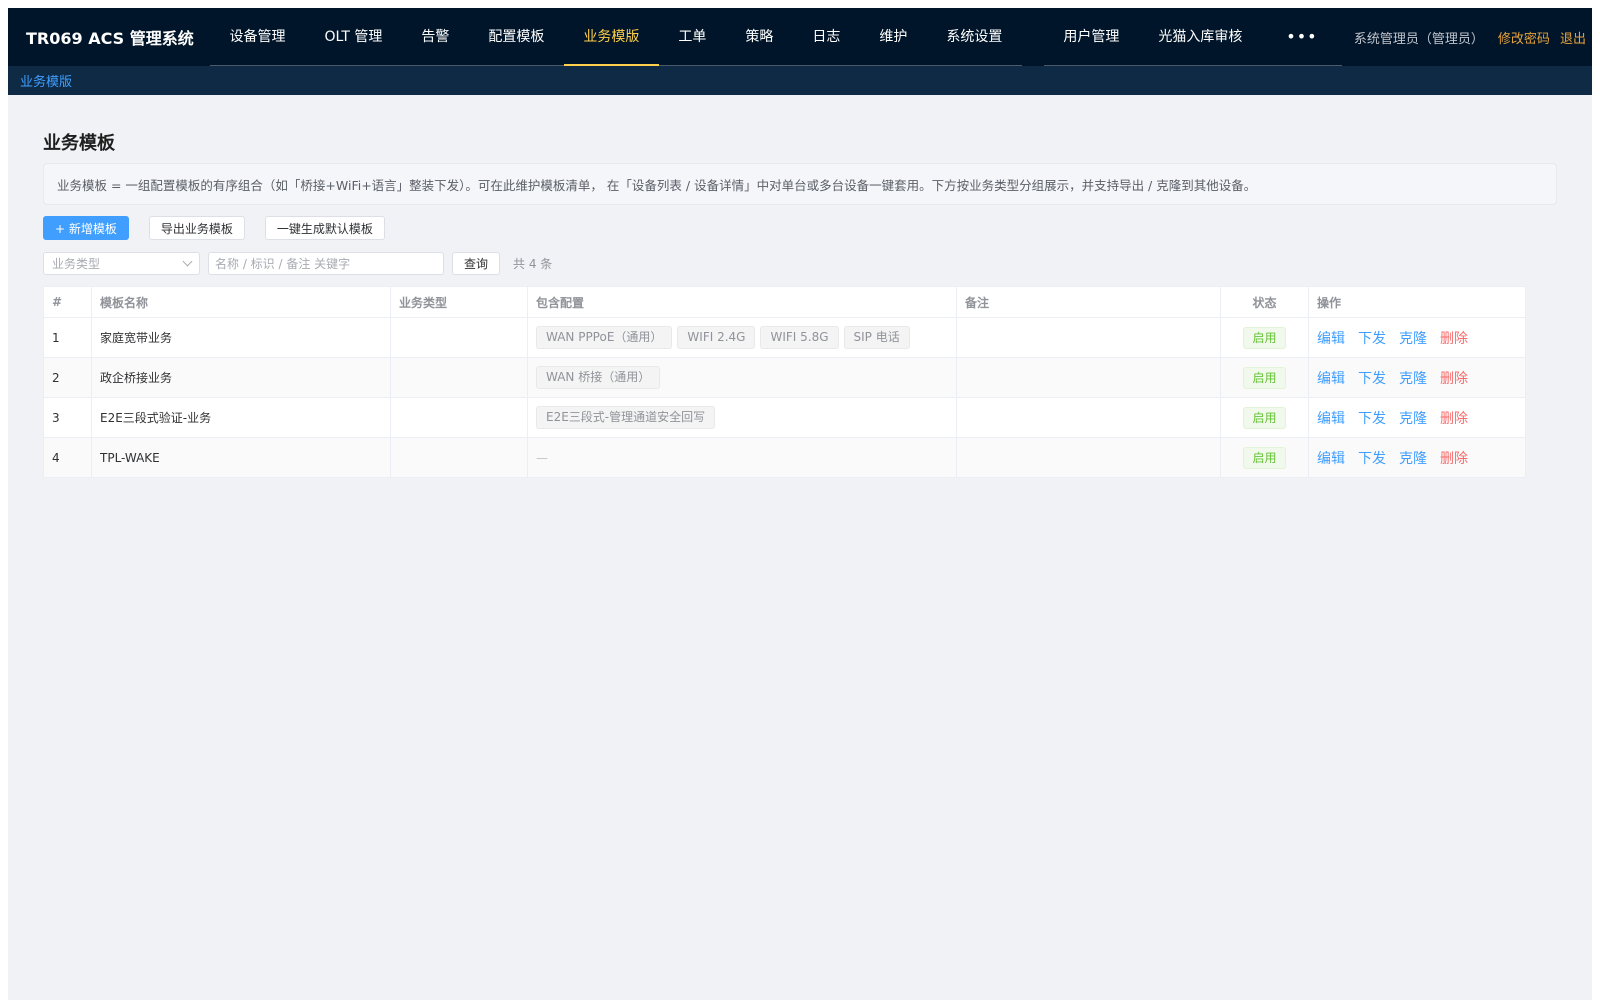 The width and height of the screenshot is (1600, 1000). What do you see at coordinates (759, 37) in the screenshot?
I see `nav-item-policies: 策略` at bounding box center [759, 37].